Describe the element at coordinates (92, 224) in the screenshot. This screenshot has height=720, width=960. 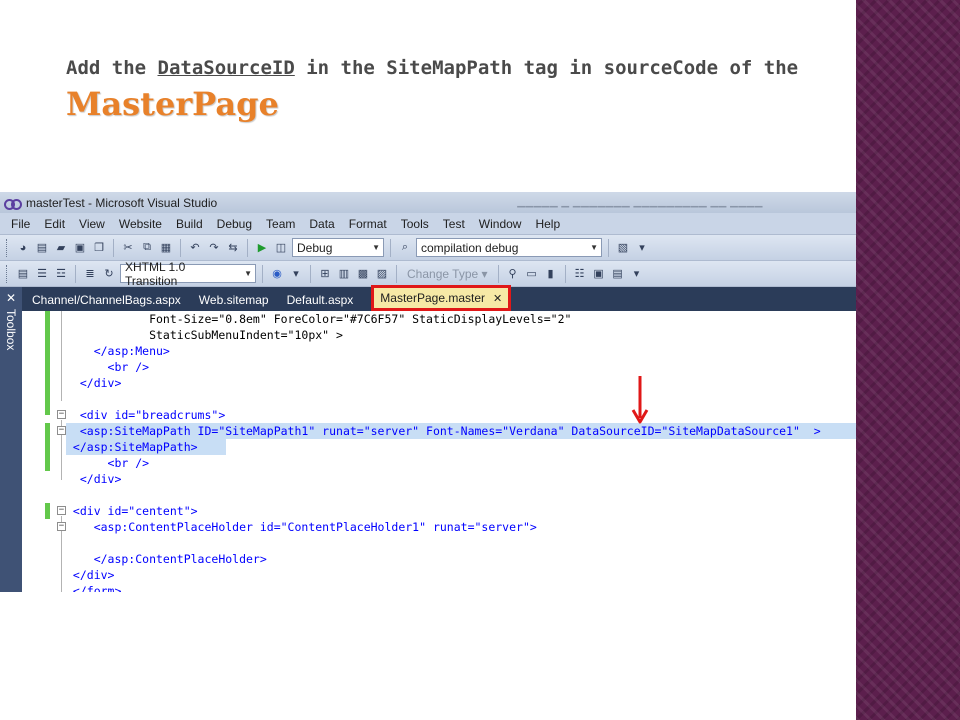
I see `menu-view: View` at that location.